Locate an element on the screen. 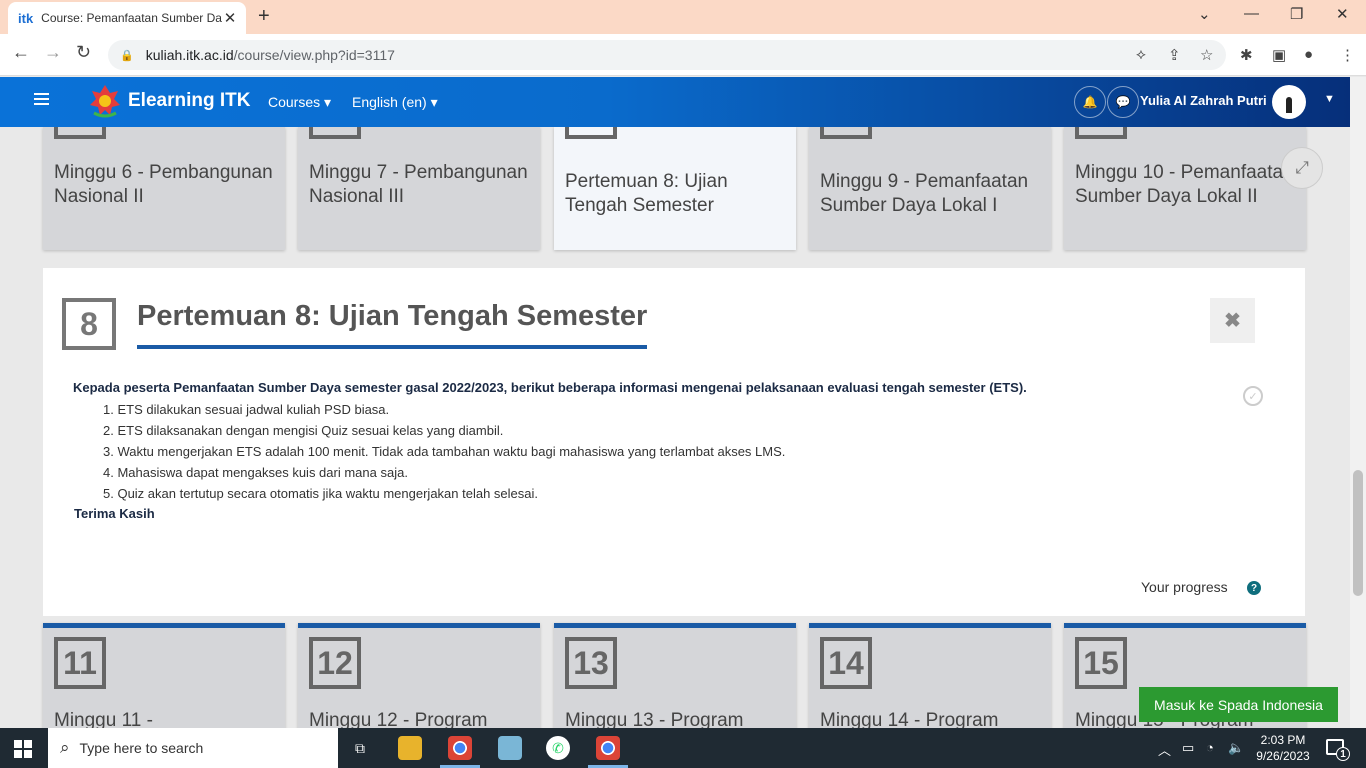  section-number: 8 is located at coordinates (89, 324).